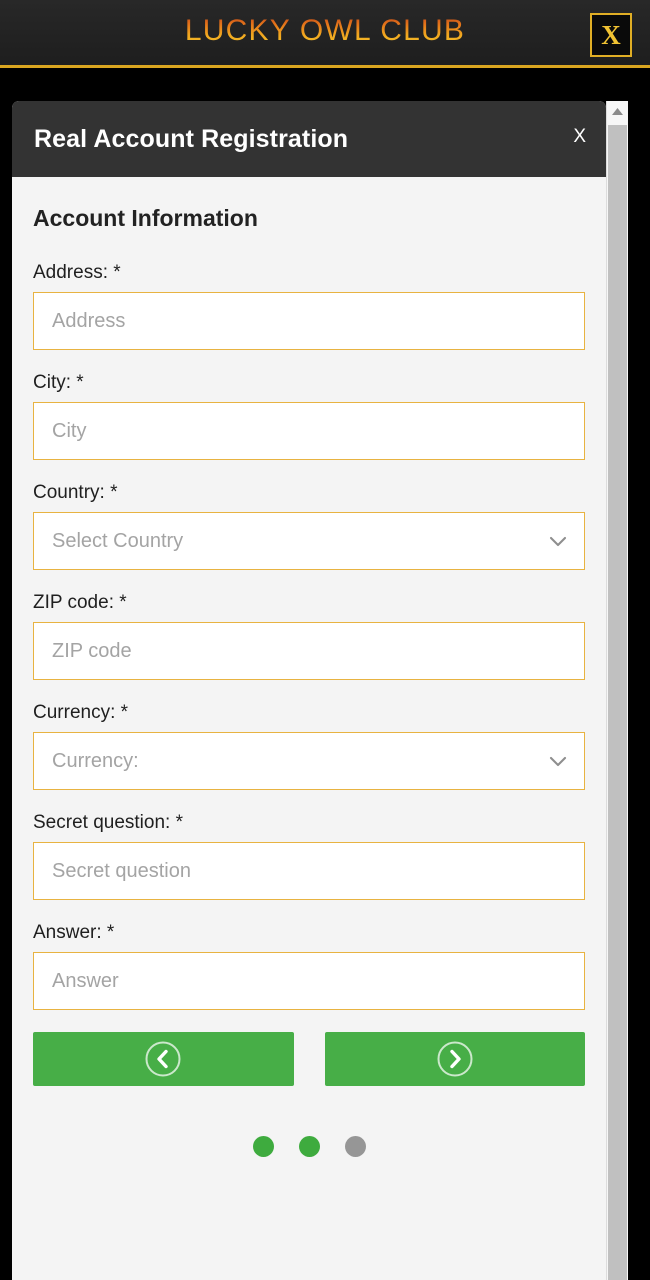  I want to click on site-header: LUCKY OWL CLUB X, so click(325, 34).